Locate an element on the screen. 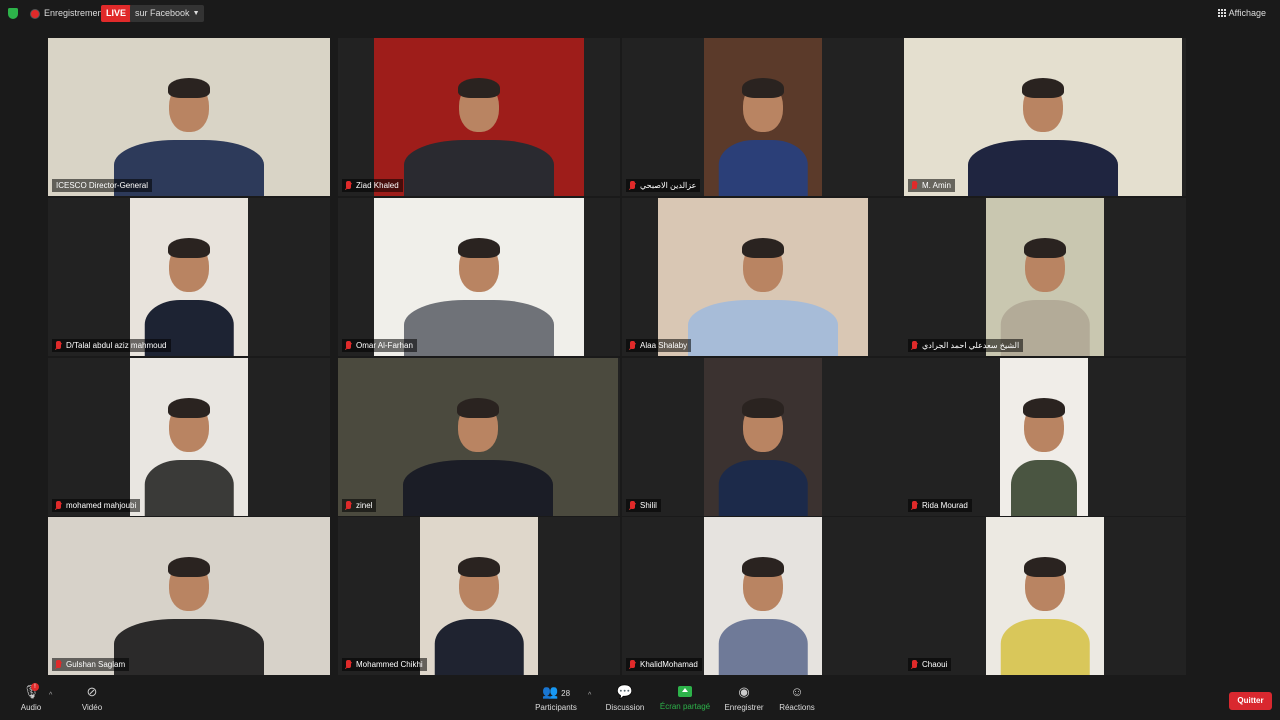 The image size is (1280, 720). participant-tile: Shilil is located at coordinates (763, 437).